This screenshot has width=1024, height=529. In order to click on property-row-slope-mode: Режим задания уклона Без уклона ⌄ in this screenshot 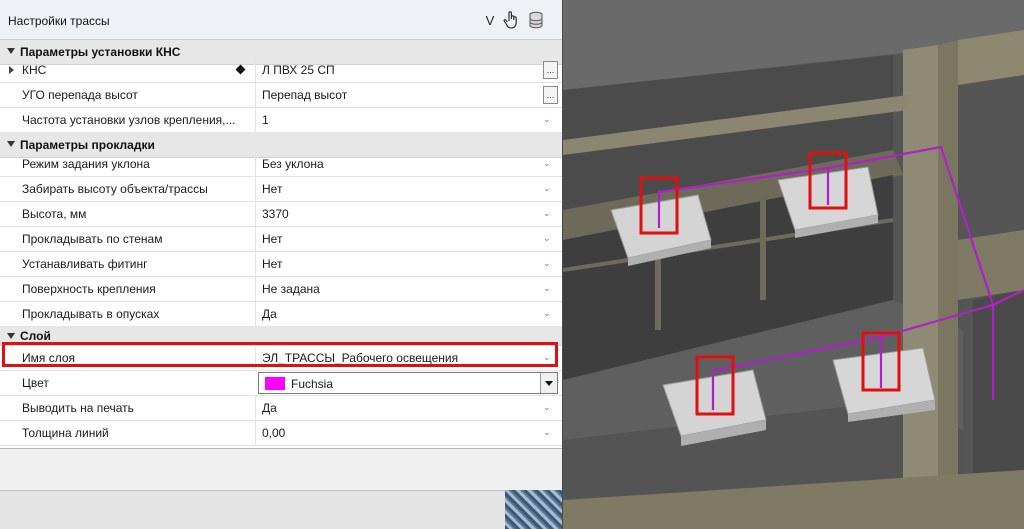, I will do `click(281, 164)`.